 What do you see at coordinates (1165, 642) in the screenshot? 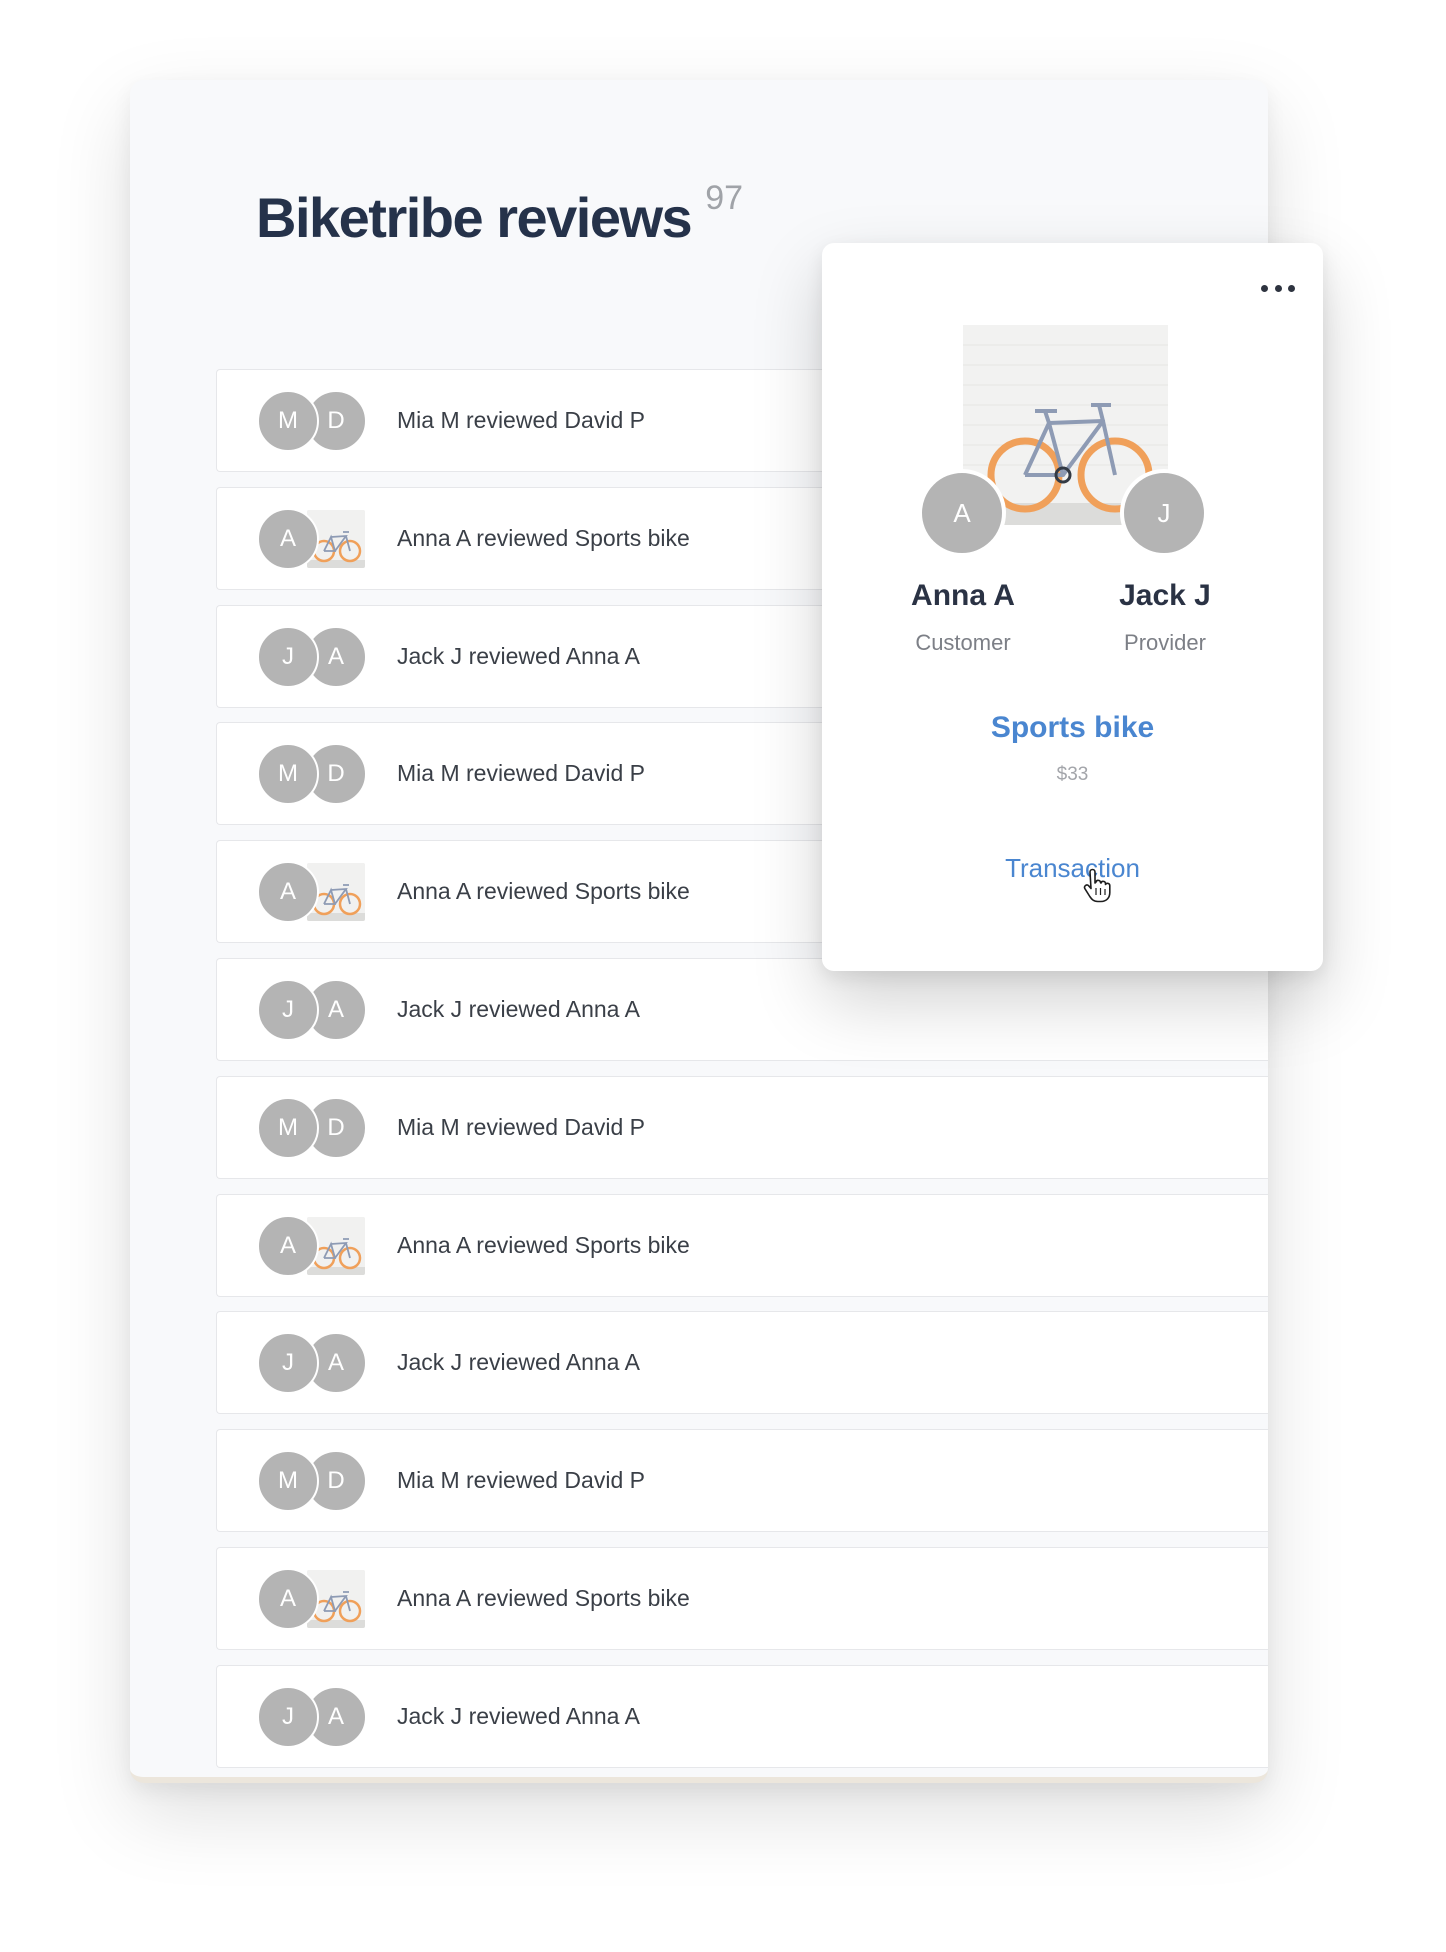
I see `provider-role: Provider` at bounding box center [1165, 642].